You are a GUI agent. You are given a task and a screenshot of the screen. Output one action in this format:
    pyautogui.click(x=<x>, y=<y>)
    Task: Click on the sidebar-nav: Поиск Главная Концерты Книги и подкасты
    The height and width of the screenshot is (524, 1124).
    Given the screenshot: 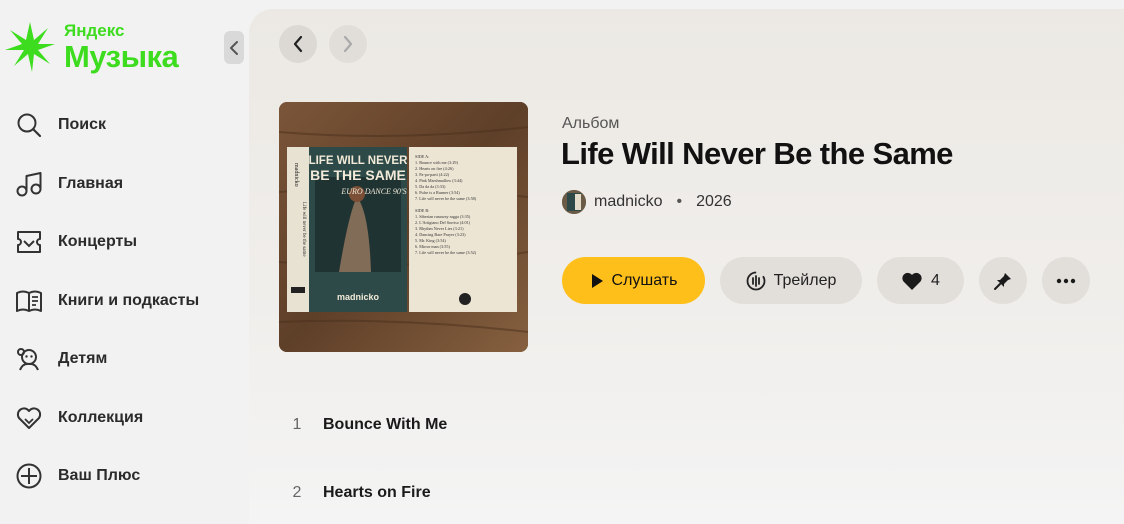 What is the action you would take?
    pyautogui.click(x=106, y=301)
    